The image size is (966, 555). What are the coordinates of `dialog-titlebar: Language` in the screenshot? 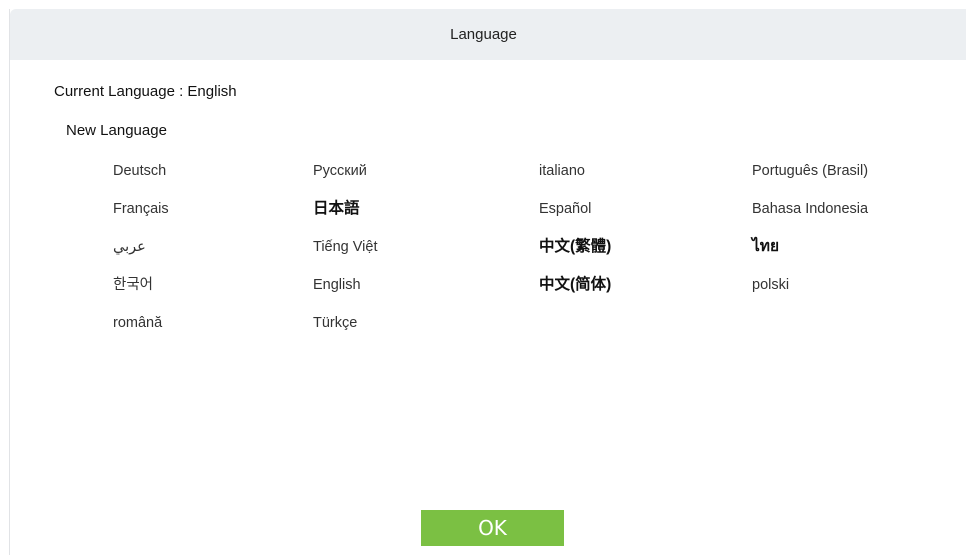 It's located at (488, 34).